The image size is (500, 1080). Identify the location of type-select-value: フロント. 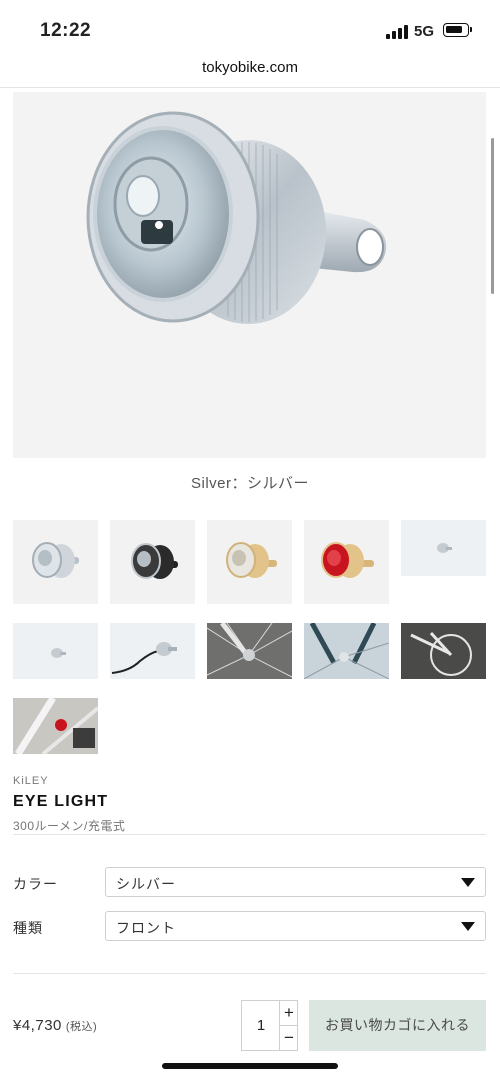
(146, 928).